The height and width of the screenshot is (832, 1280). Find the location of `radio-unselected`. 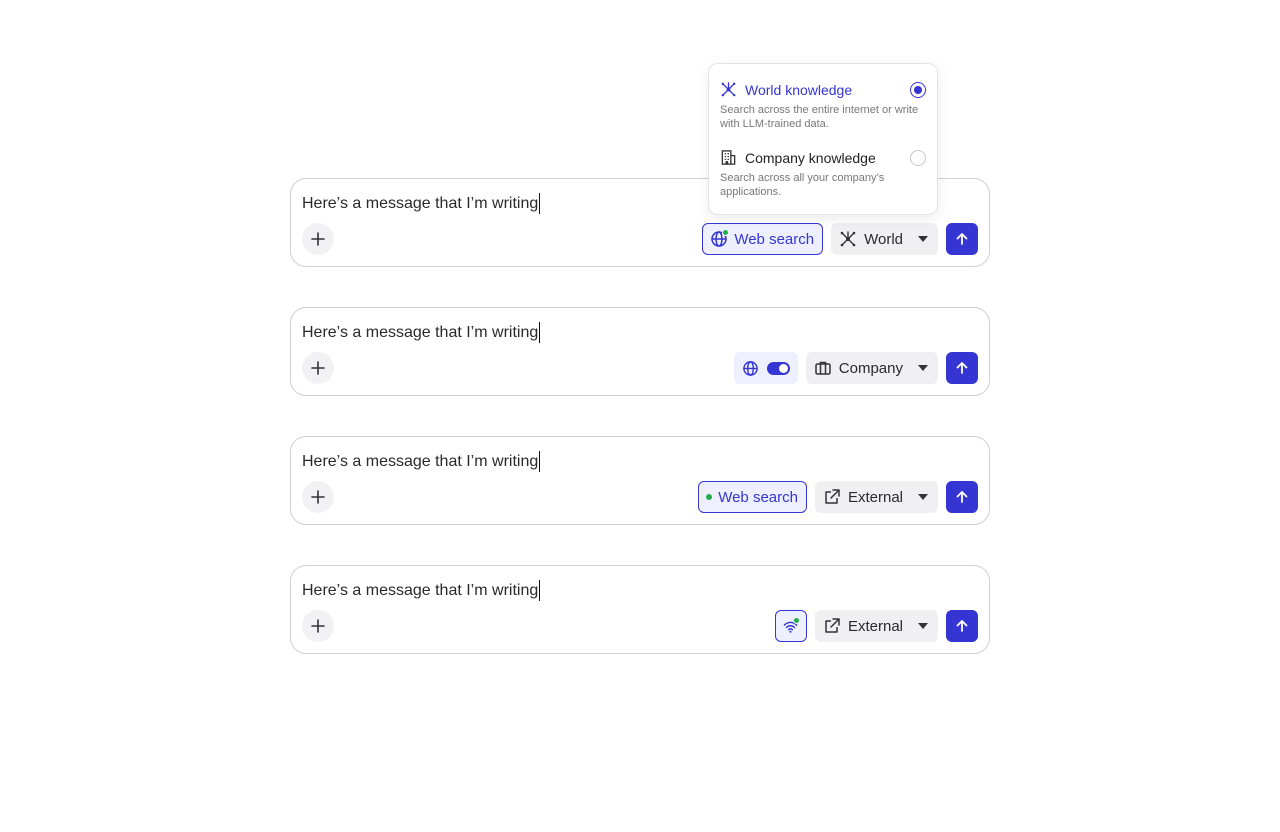

radio-unselected is located at coordinates (918, 158).